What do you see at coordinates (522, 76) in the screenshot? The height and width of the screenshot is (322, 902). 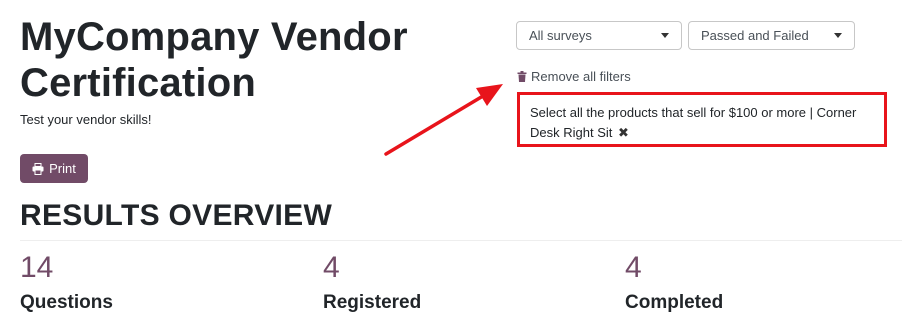 I see `trash-icon` at bounding box center [522, 76].